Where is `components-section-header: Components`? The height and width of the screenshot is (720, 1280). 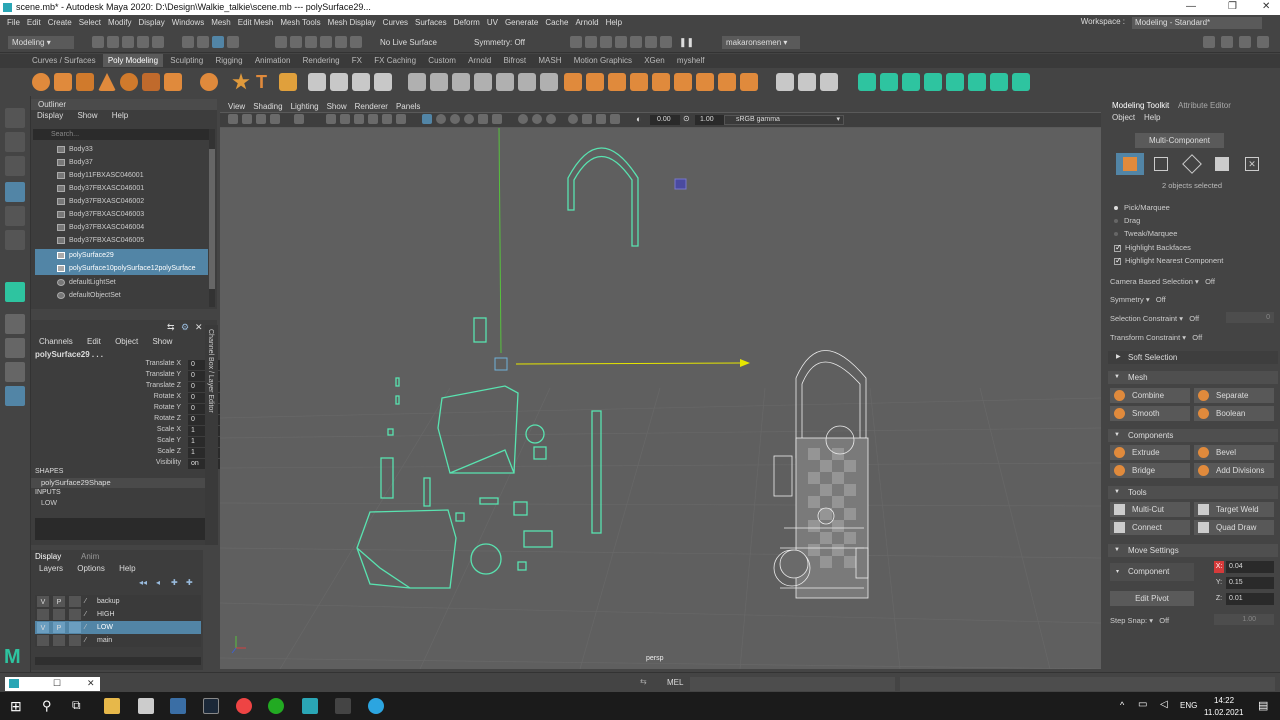 components-section-header: Components is located at coordinates (1193, 435).